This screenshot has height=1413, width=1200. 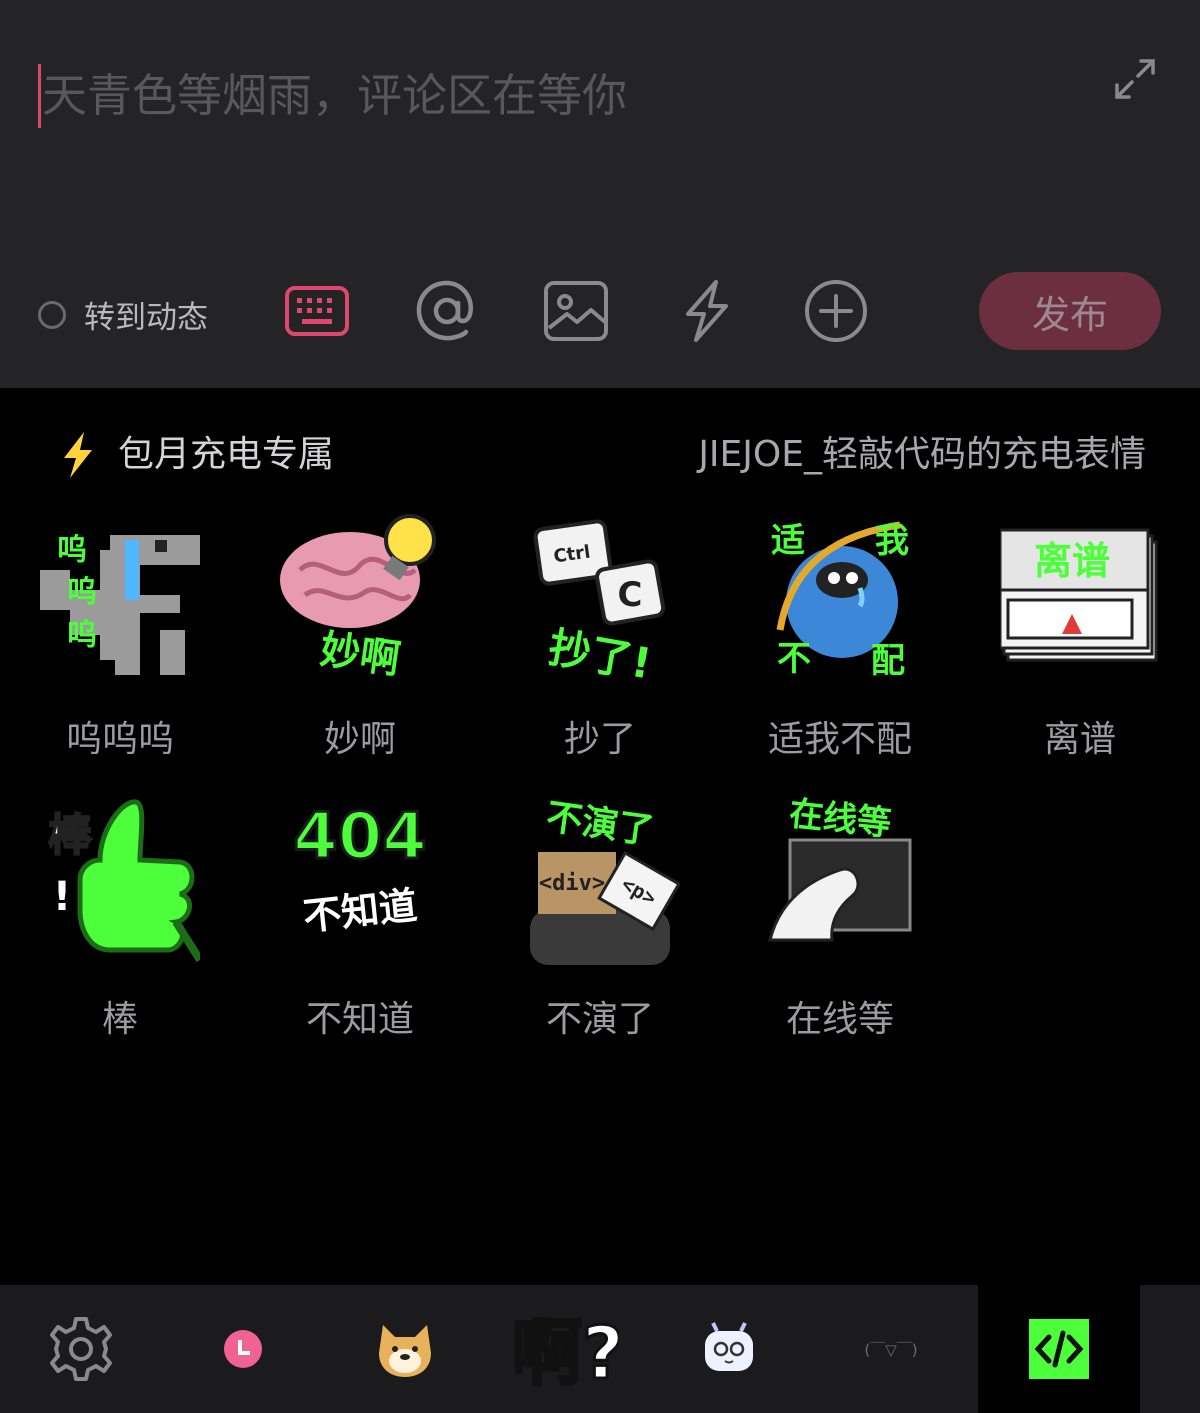 I want to click on sticker-label: 妙啊, so click(x=359, y=739).